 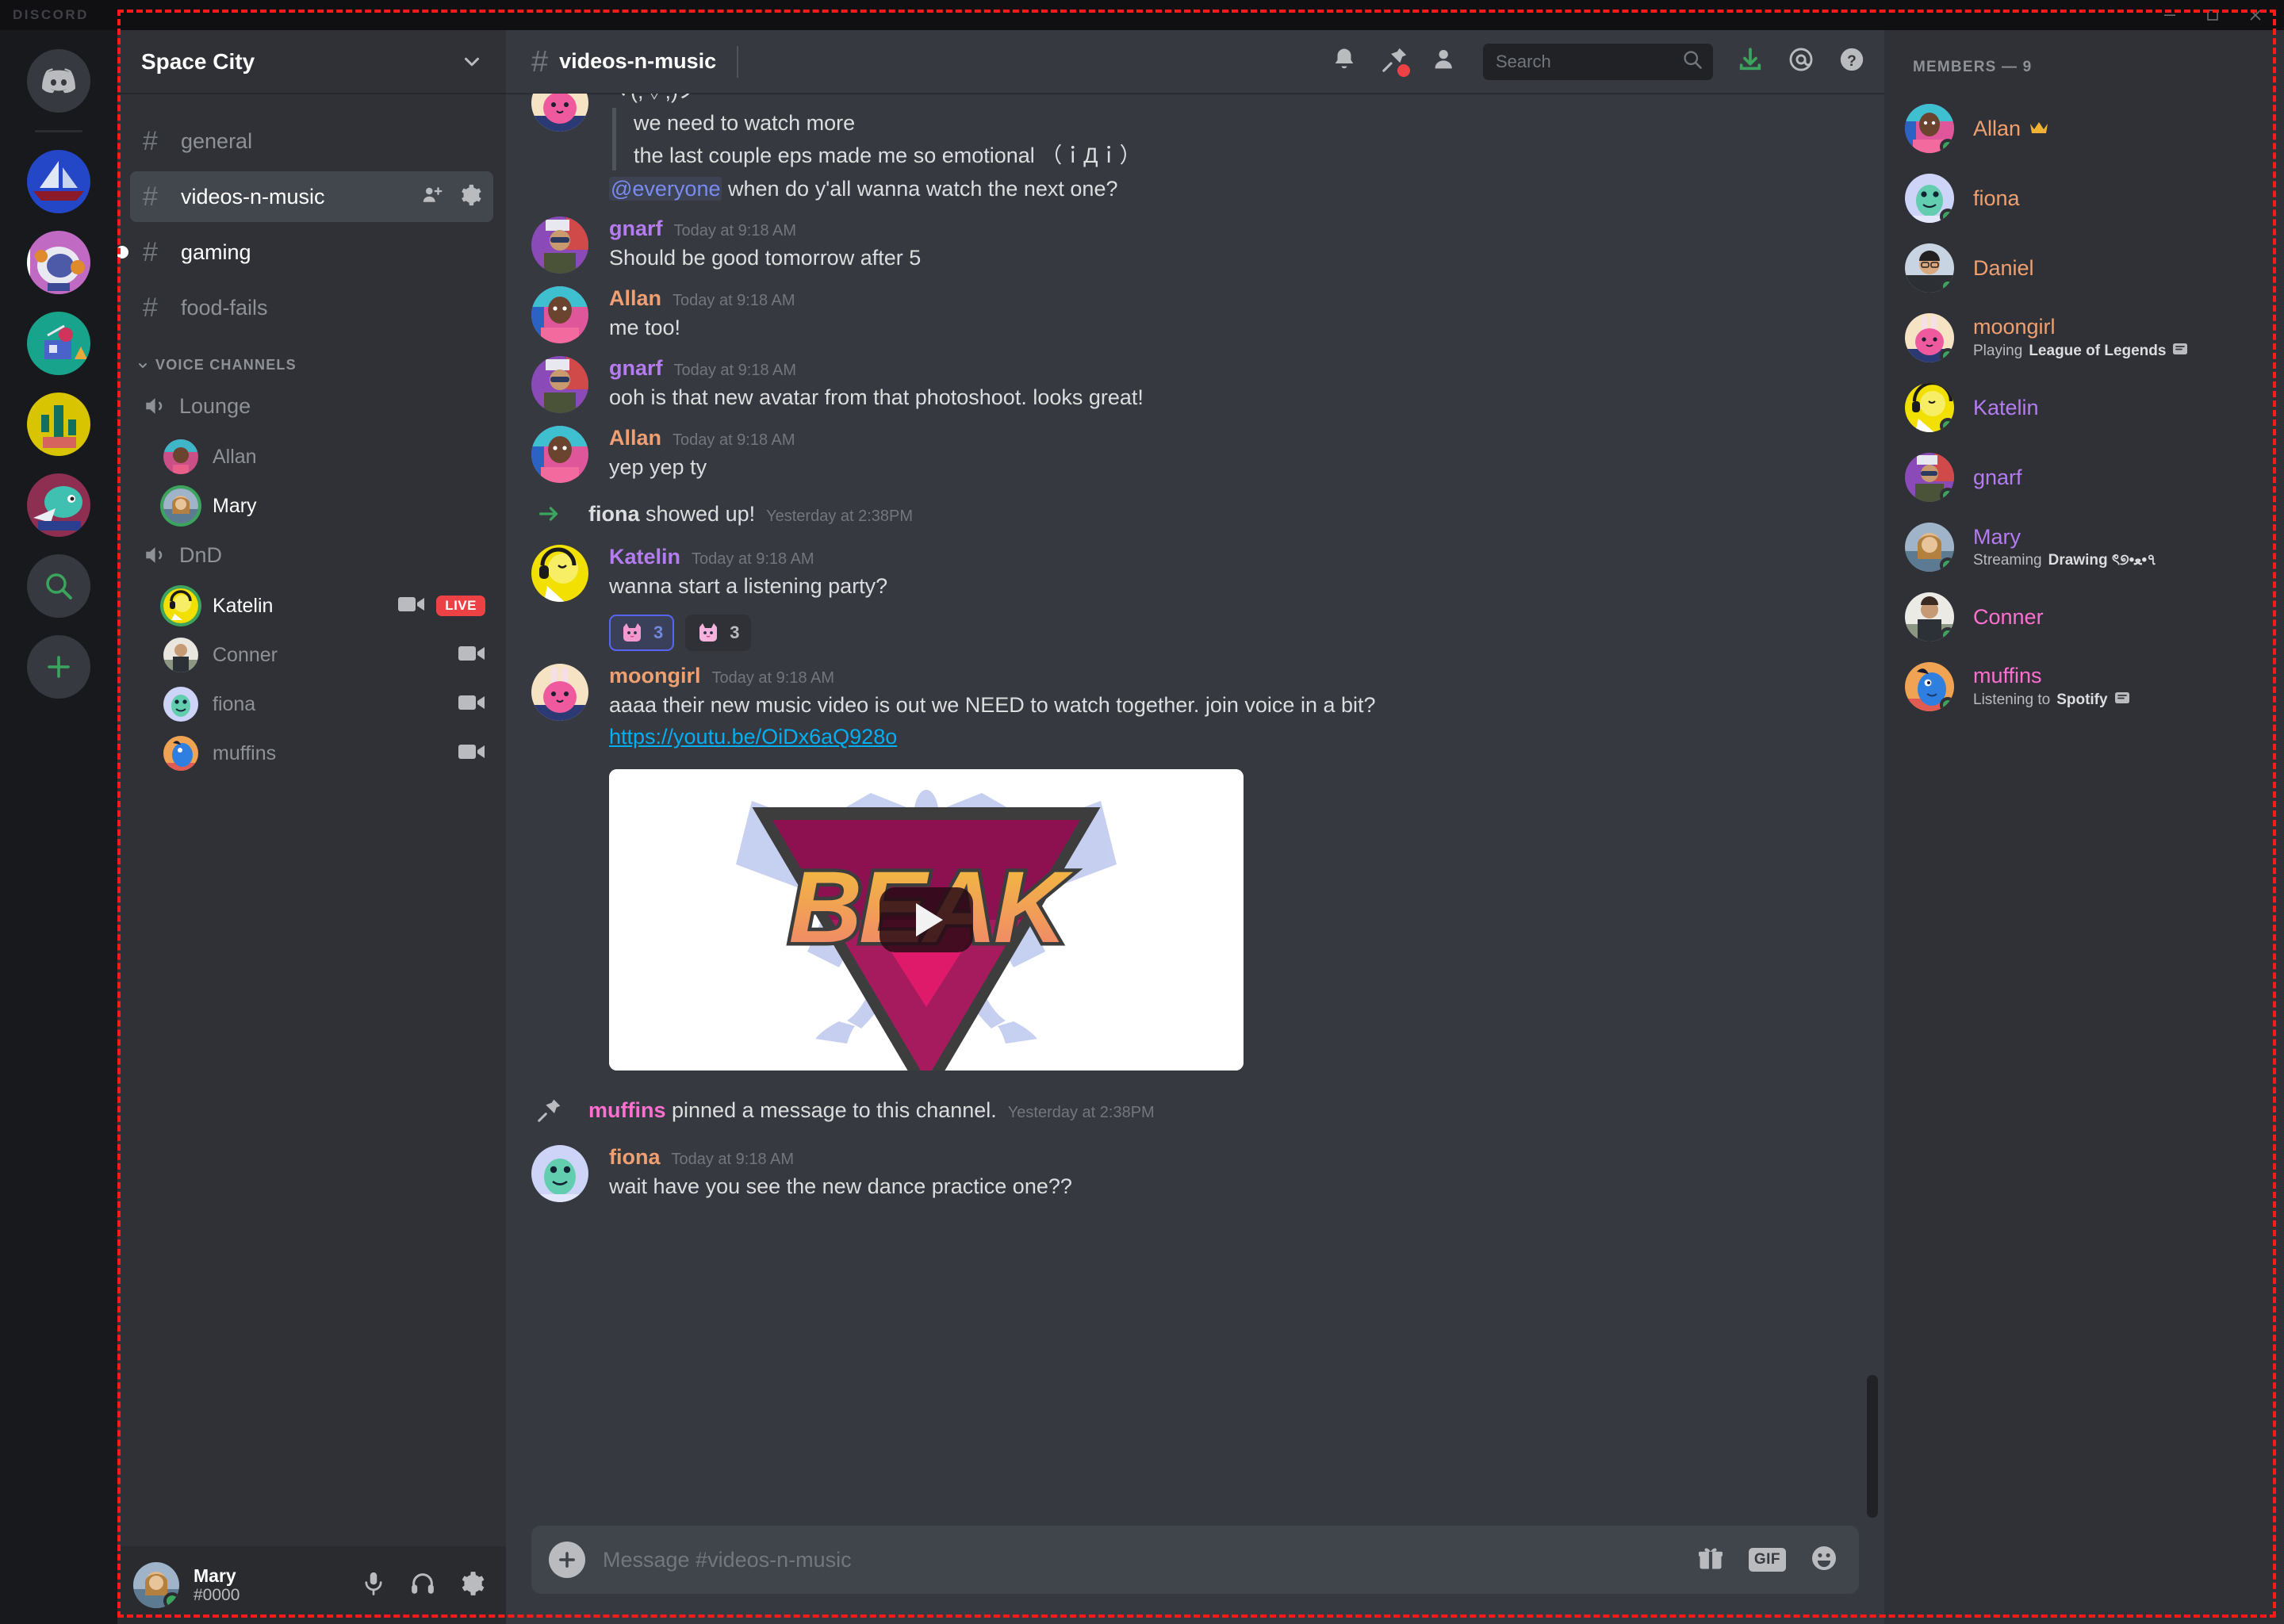 I want to click on headphones-icon, so click(x=422, y=1585).